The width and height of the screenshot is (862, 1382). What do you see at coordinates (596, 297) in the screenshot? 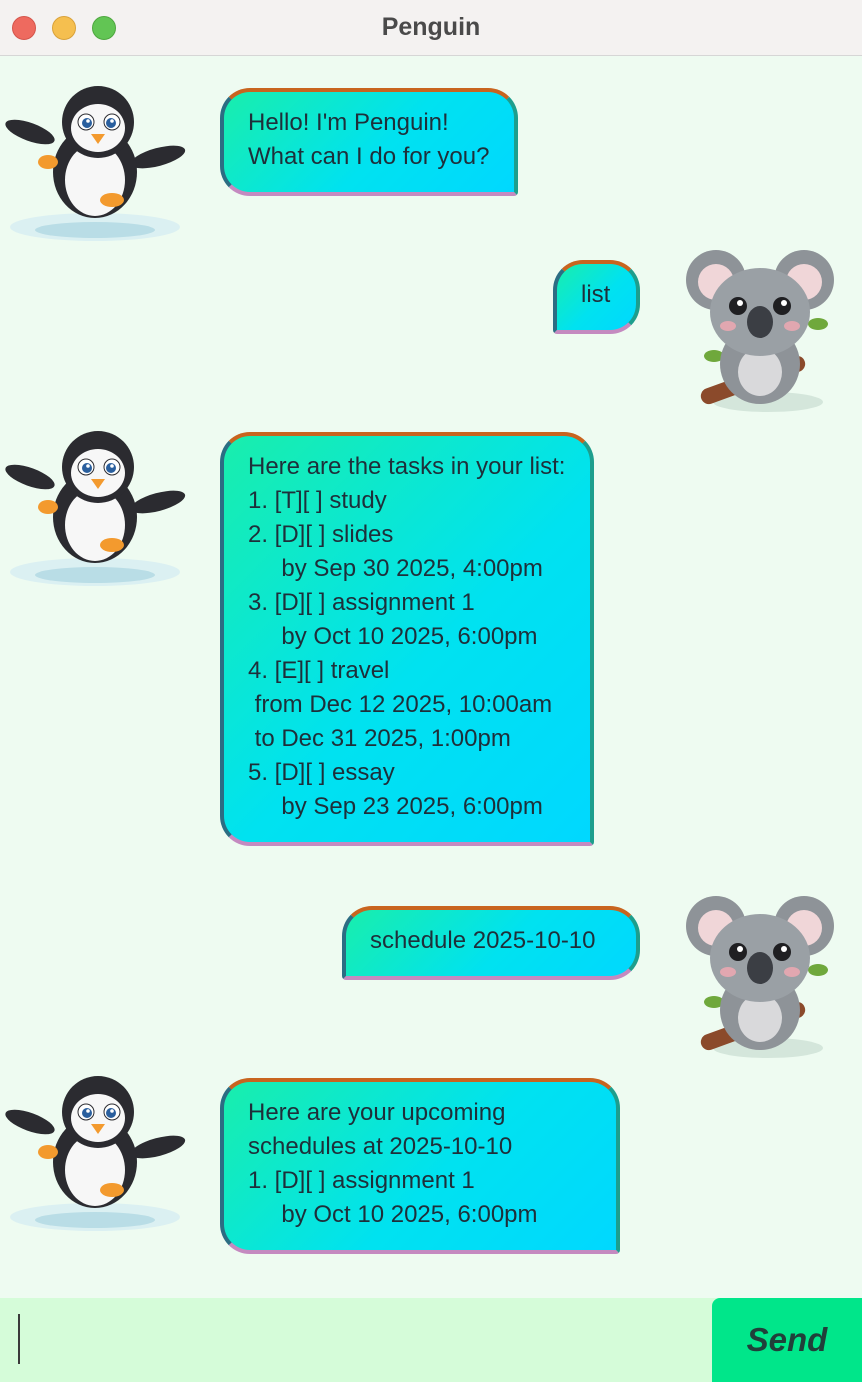
I see `user-message-bubble: list` at bounding box center [596, 297].